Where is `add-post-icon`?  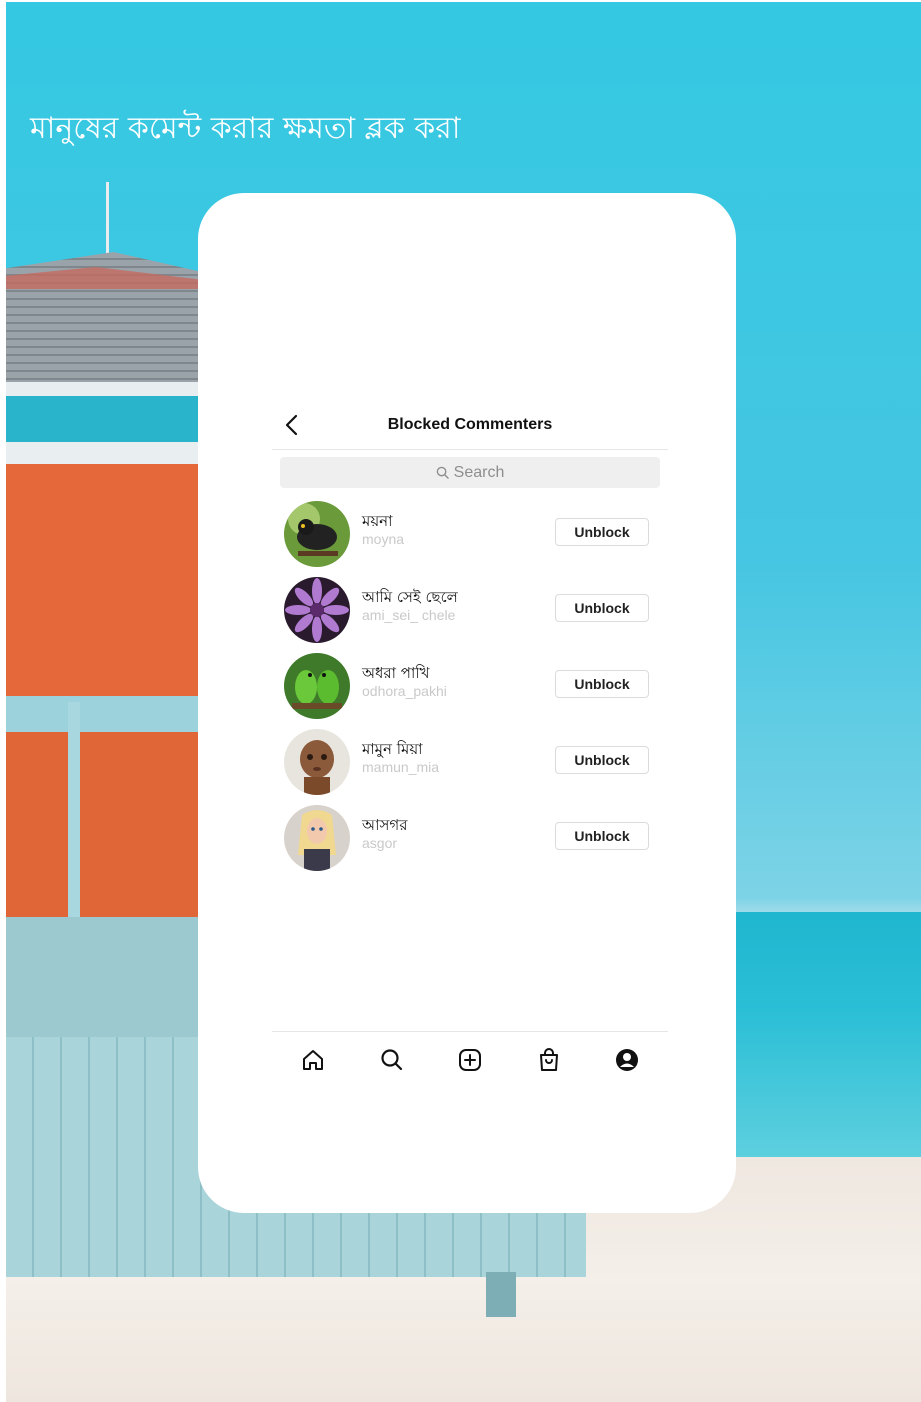
add-post-icon is located at coordinates (470, 1060).